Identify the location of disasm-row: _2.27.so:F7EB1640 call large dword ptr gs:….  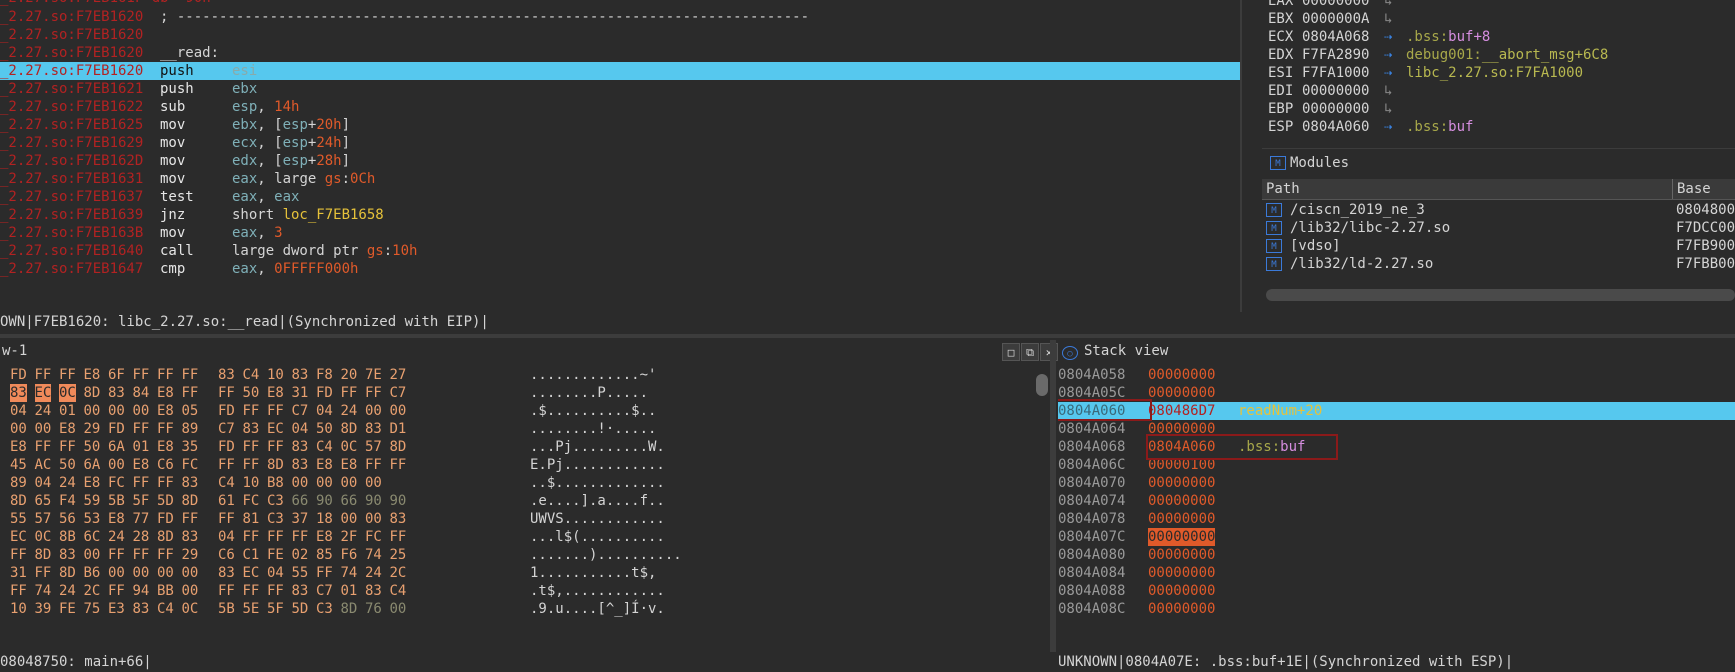
(620, 251).